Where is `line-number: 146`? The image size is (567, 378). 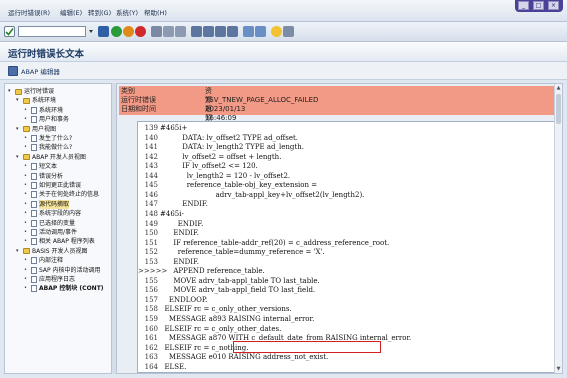
line-number: 146 is located at coordinates (151, 194).